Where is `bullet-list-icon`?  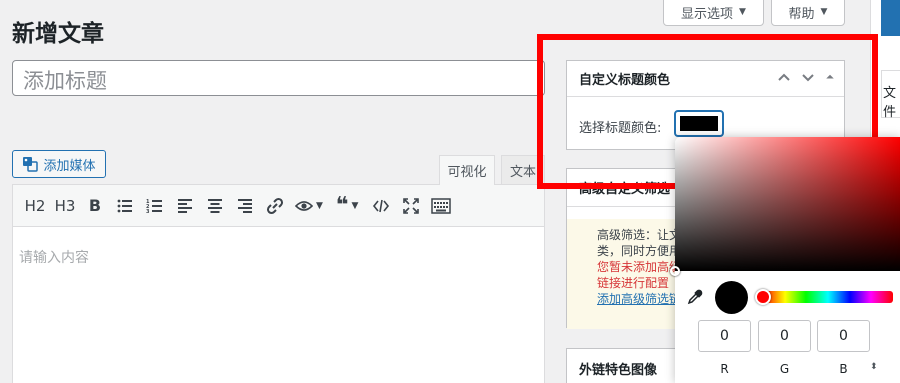 bullet-list-icon is located at coordinates (125, 206).